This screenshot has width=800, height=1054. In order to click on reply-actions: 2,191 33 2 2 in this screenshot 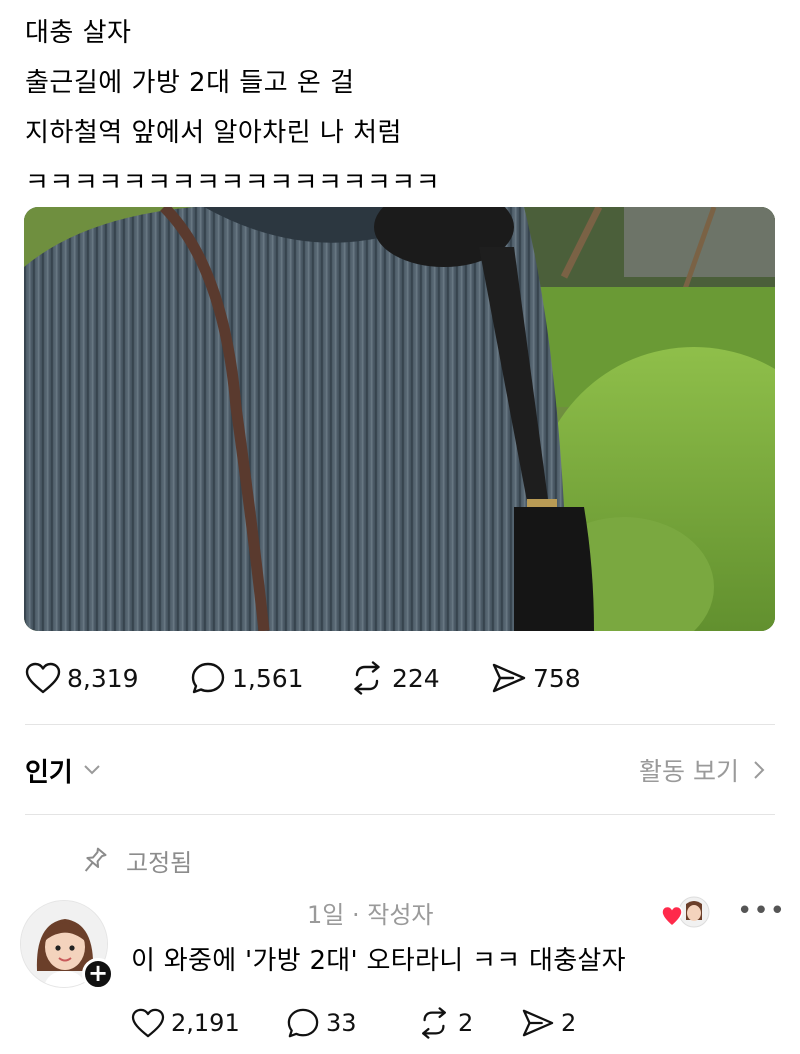, I will do `click(371, 1023)`.